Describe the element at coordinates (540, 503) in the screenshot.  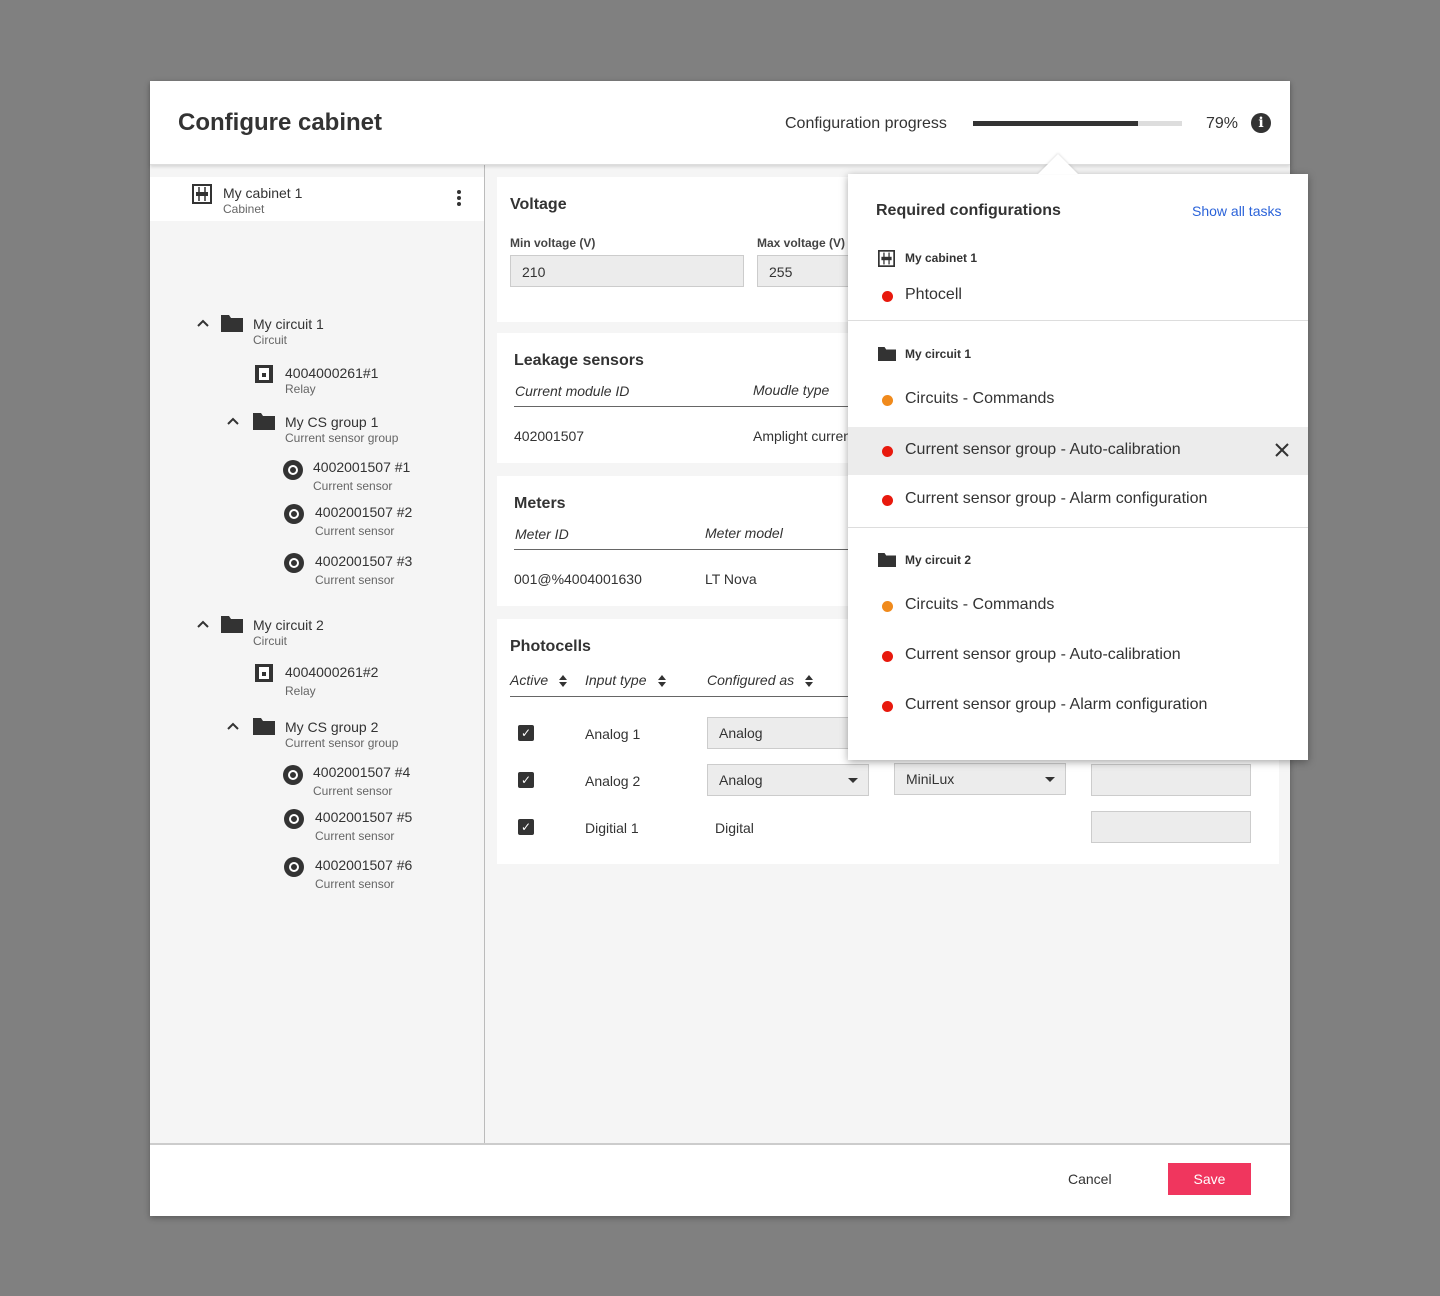
I see `meters-title: Meters` at that location.